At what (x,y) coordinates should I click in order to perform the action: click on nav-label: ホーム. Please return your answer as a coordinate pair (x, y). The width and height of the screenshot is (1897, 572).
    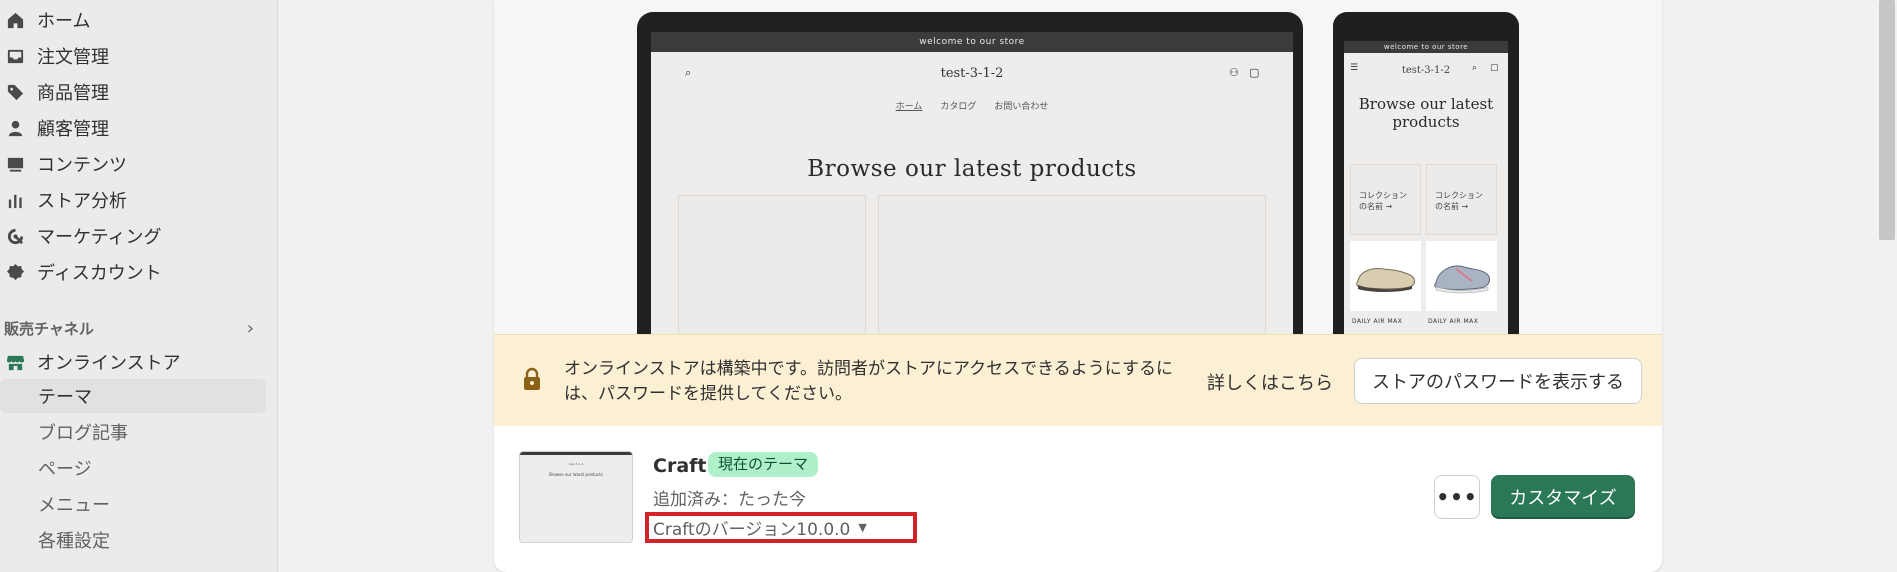
    Looking at the image, I should click on (64, 21).